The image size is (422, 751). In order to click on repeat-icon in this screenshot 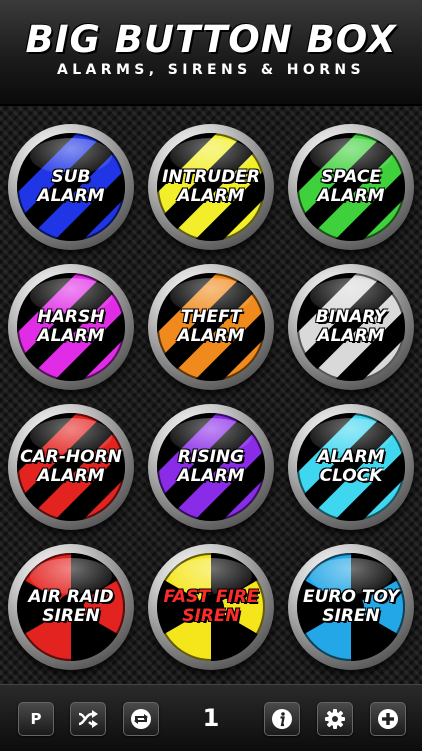, I will do `click(141, 719)`.